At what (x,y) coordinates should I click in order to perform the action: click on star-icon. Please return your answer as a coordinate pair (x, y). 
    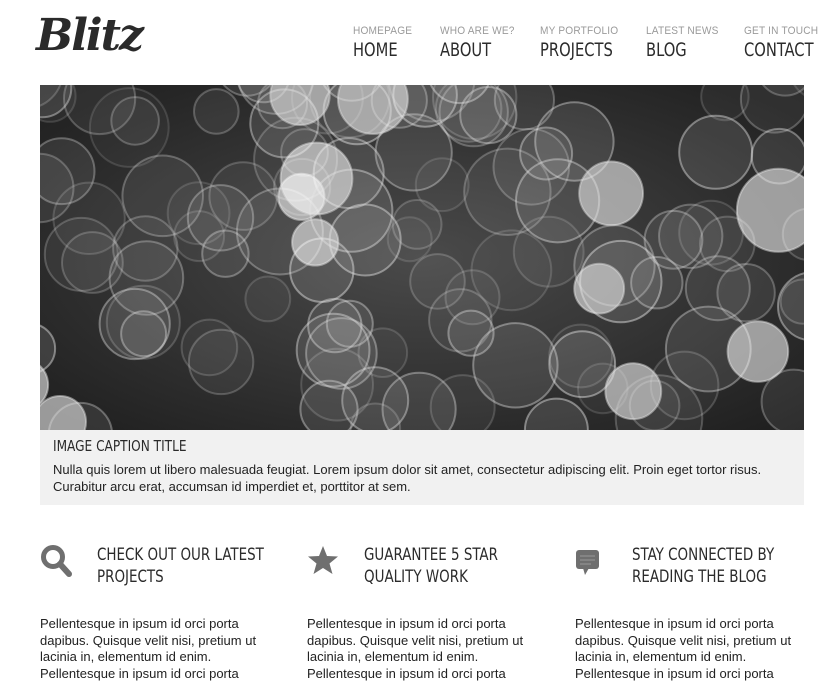
    Looking at the image, I should click on (323, 560).